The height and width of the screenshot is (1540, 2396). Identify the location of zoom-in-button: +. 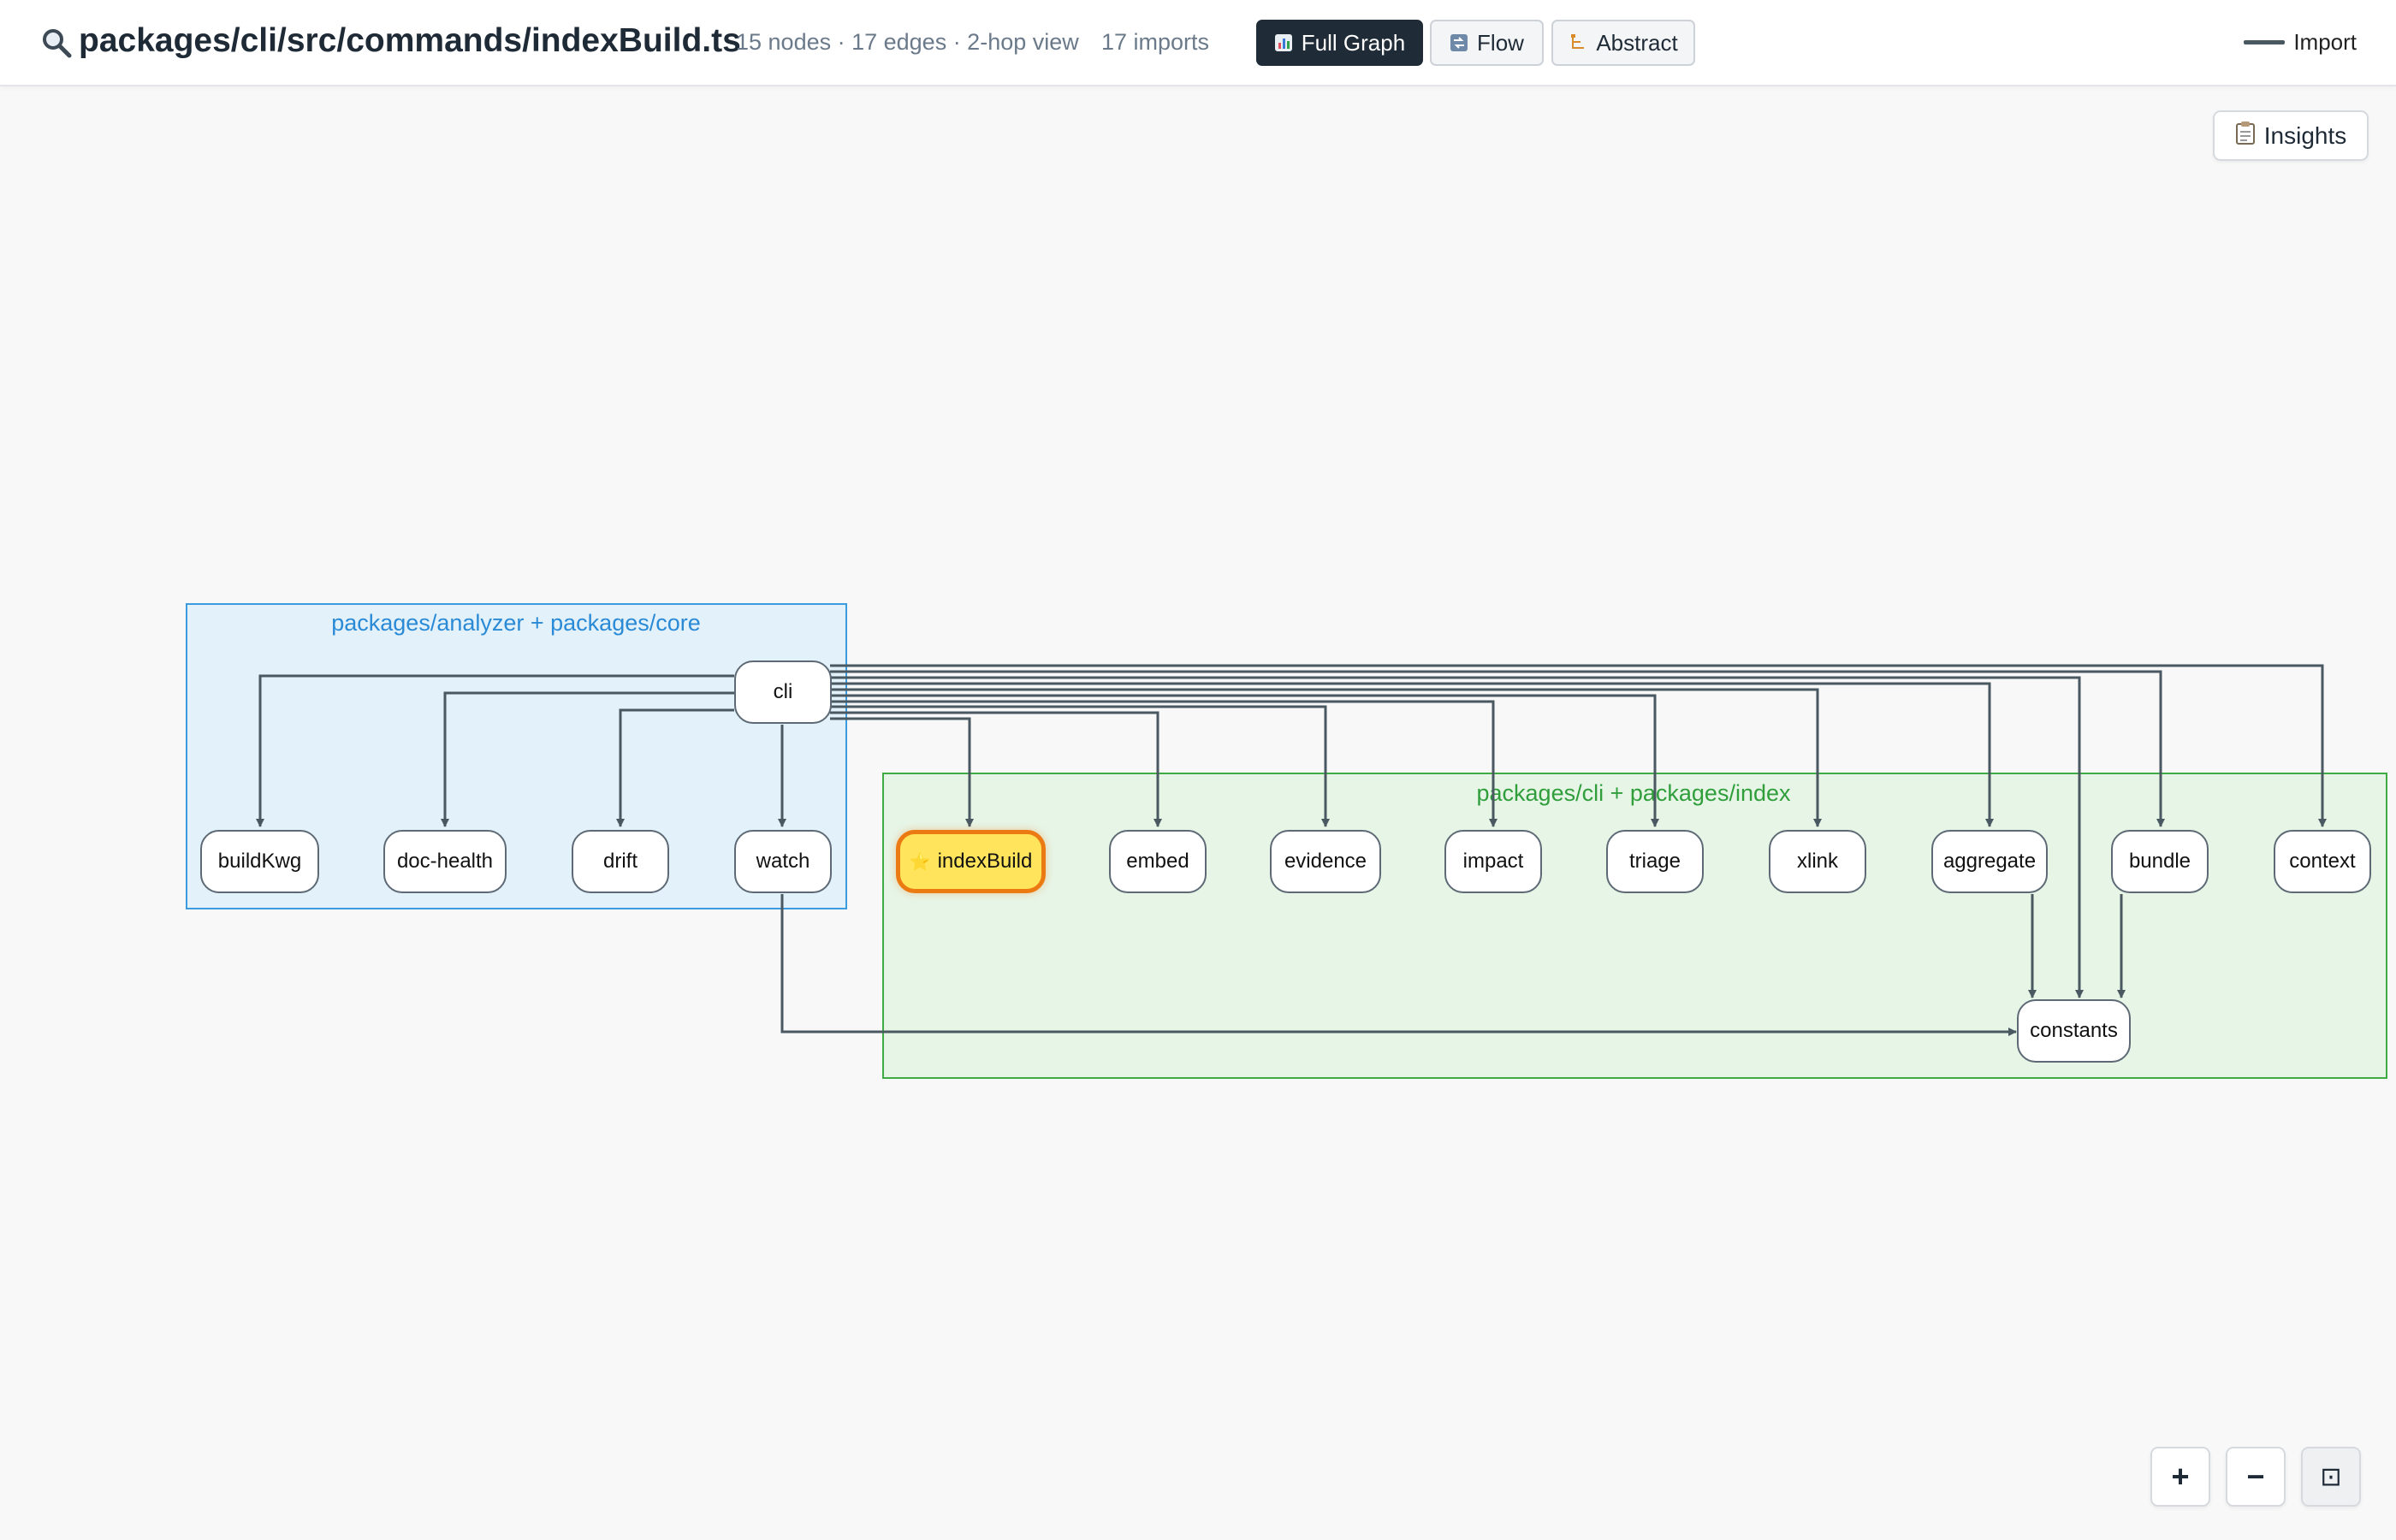
(2180, 1477).